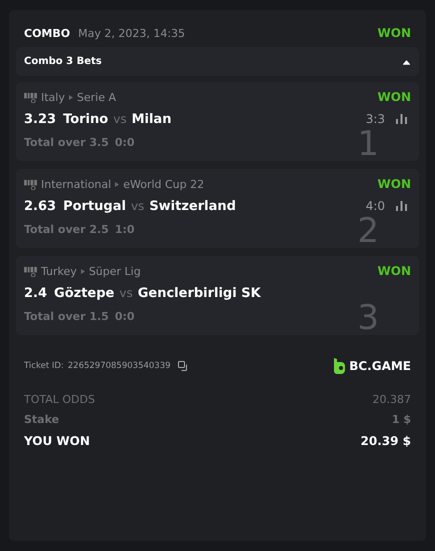 This screenshot has height=551, width=435. What do you see at coordinates (59, 271) in the screenshot?
I see `league-label: Turkey` at bounding box center [59, 271].